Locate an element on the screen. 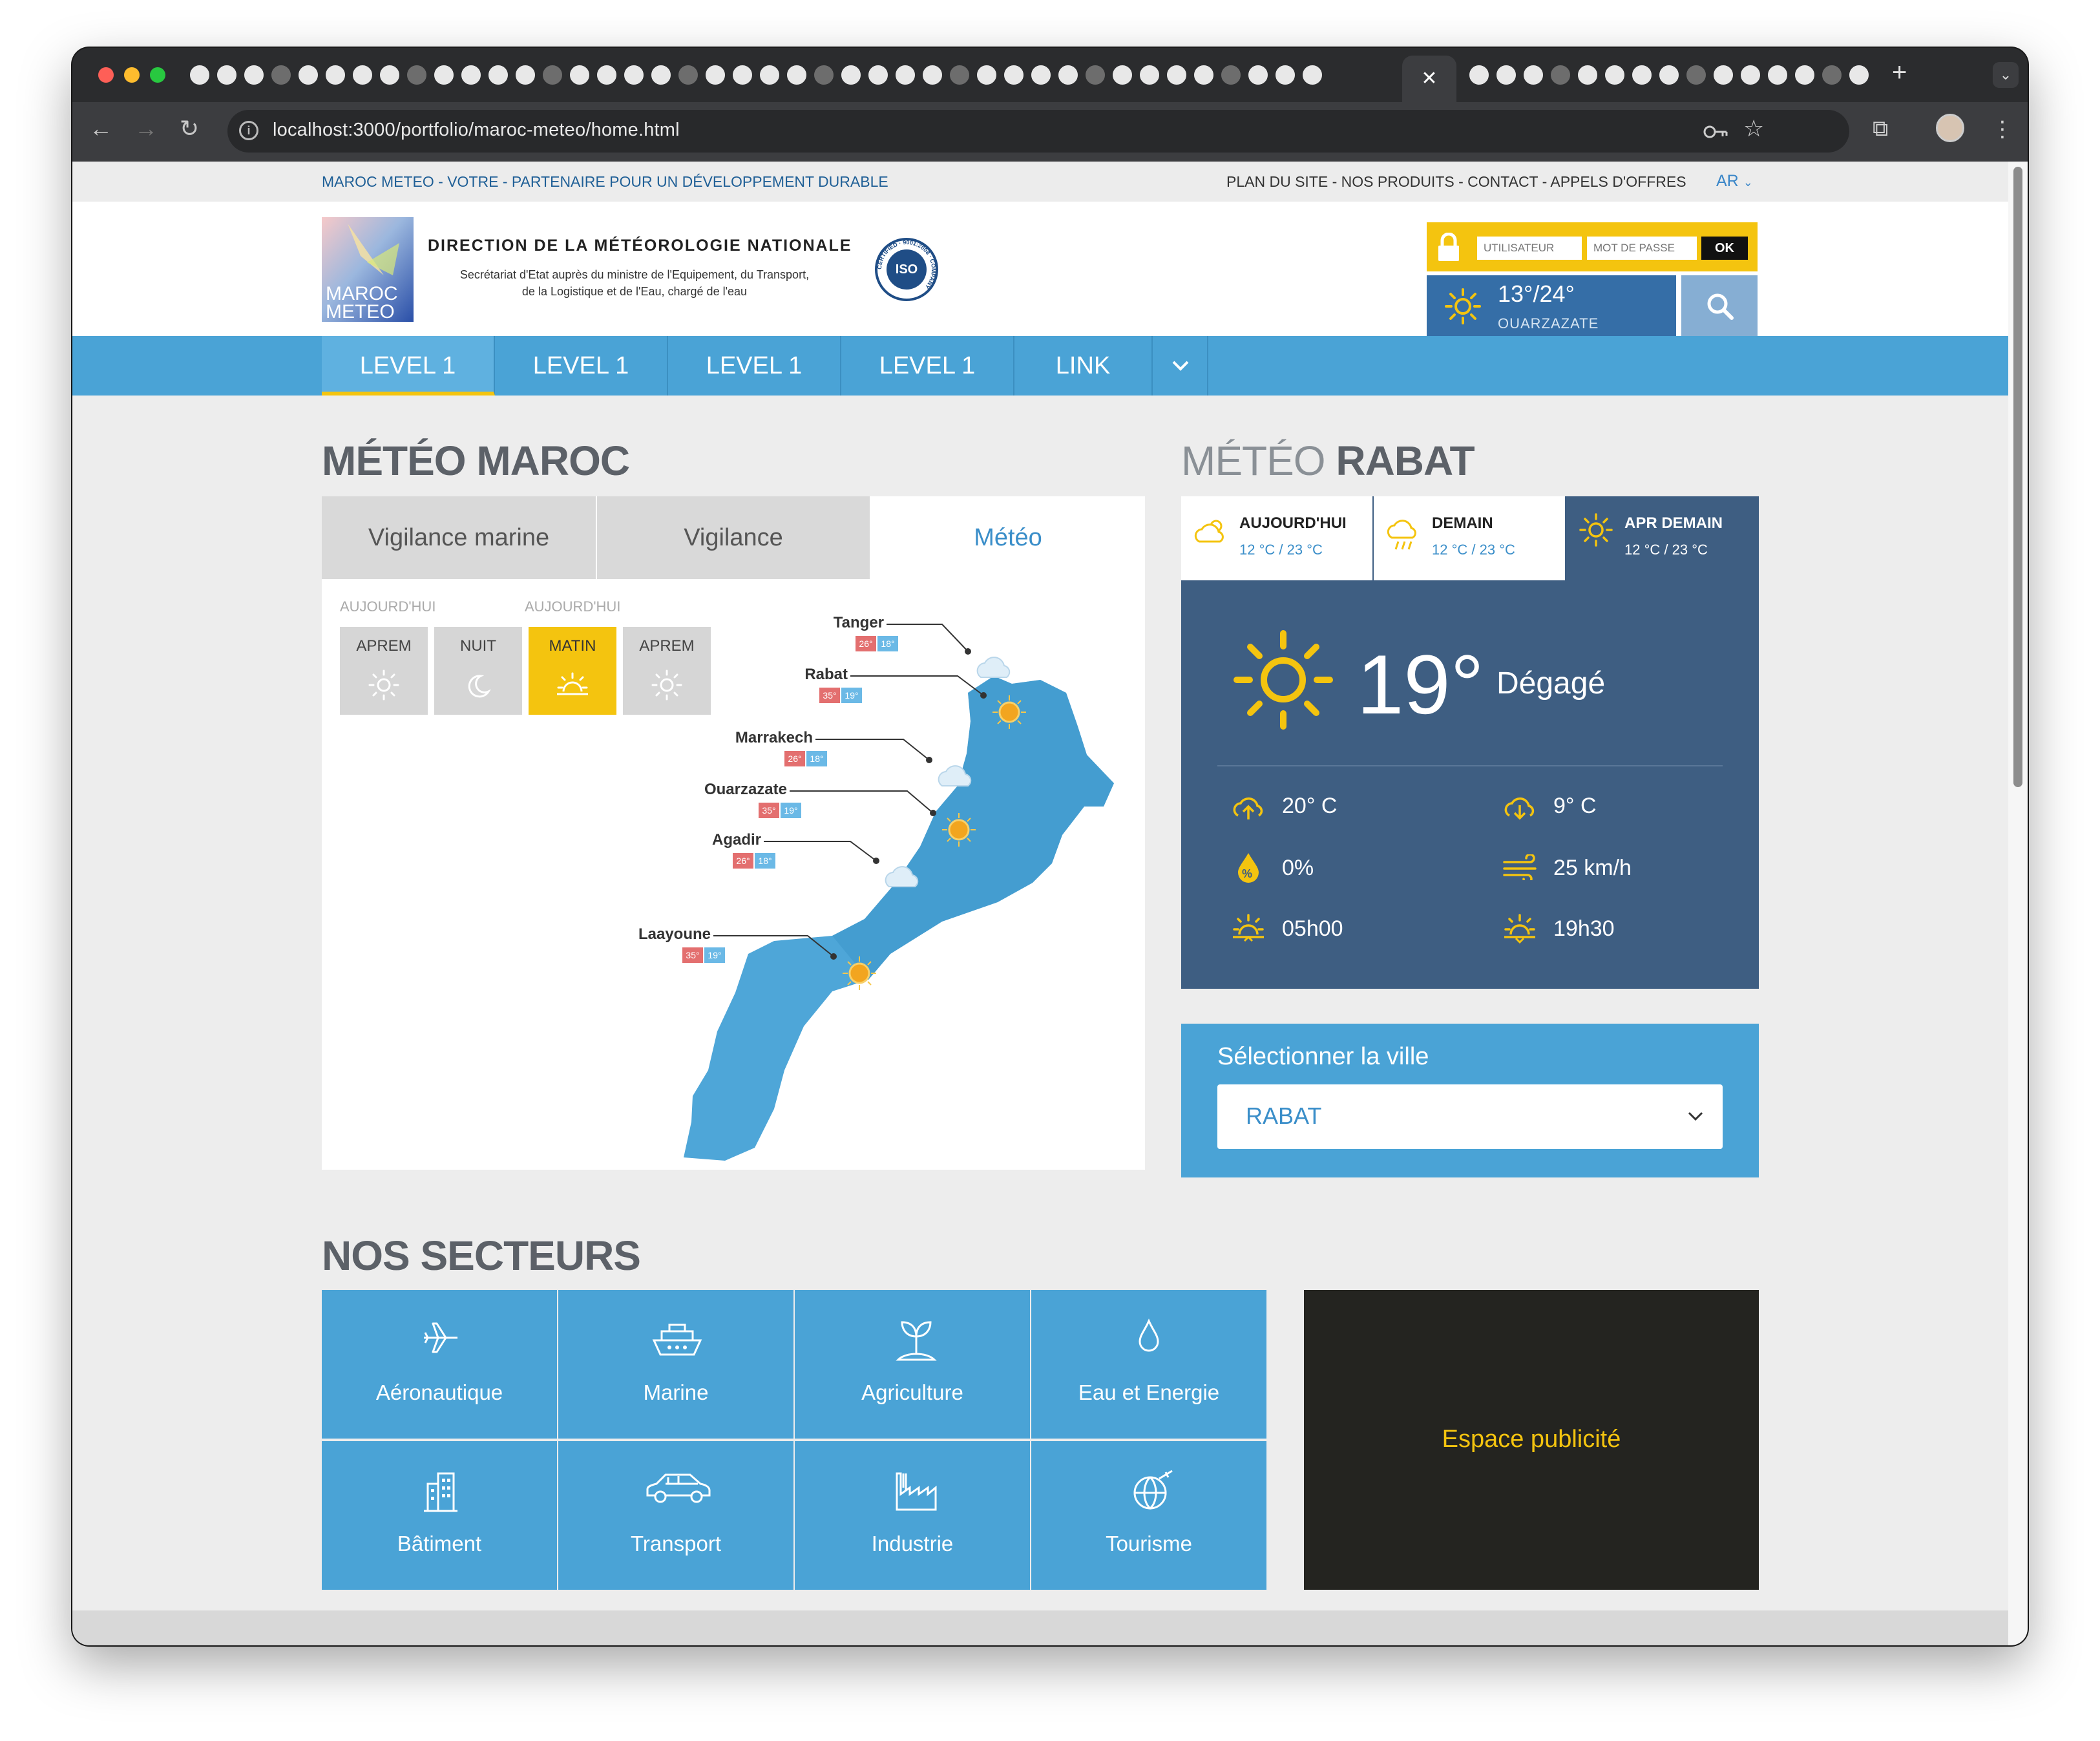 This screenshot has height=1741, width=2100. sector-batiment: Bâtiment is located at coordinates (440, 1515).